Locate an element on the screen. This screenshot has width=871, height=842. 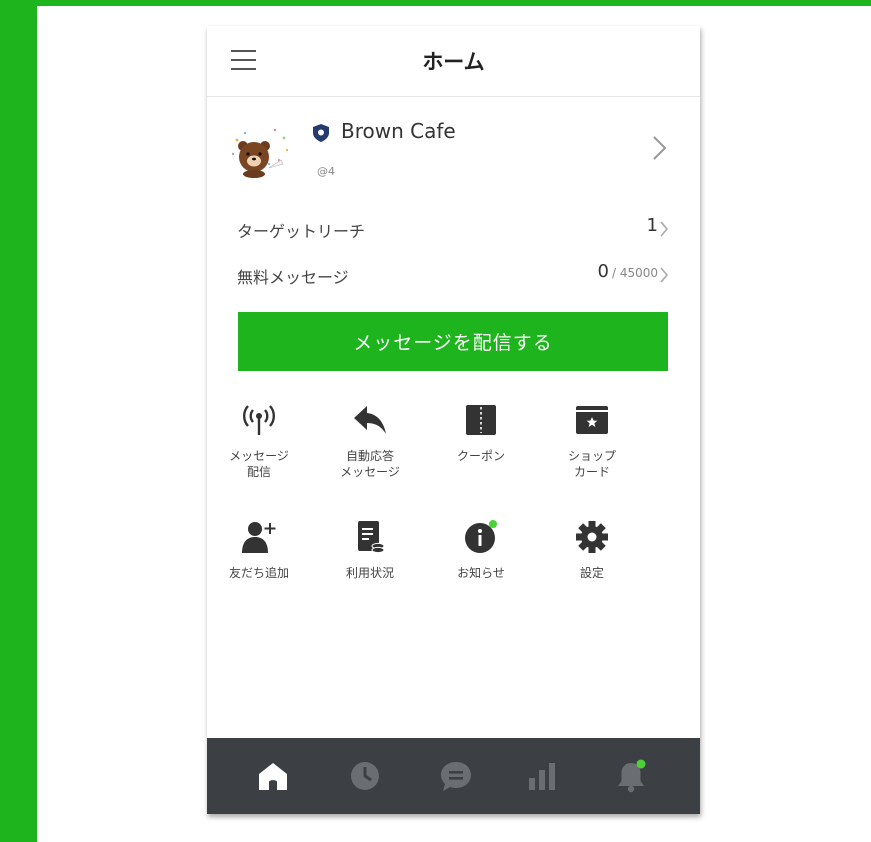
tile-usage: 利用状況 is located at coordinates (370, 575).